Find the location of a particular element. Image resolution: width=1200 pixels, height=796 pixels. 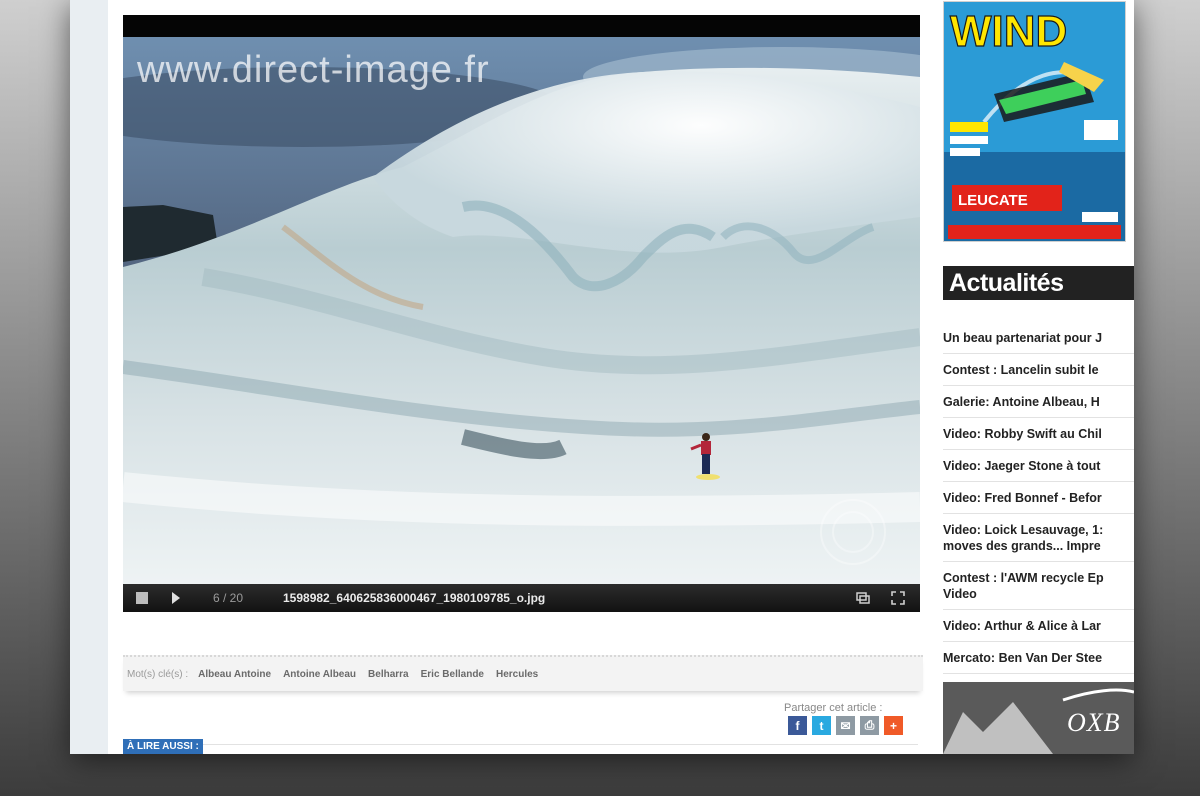

news-item: Contest : l'AWM recycle Ep Video is located at coordinates (1038, 586).